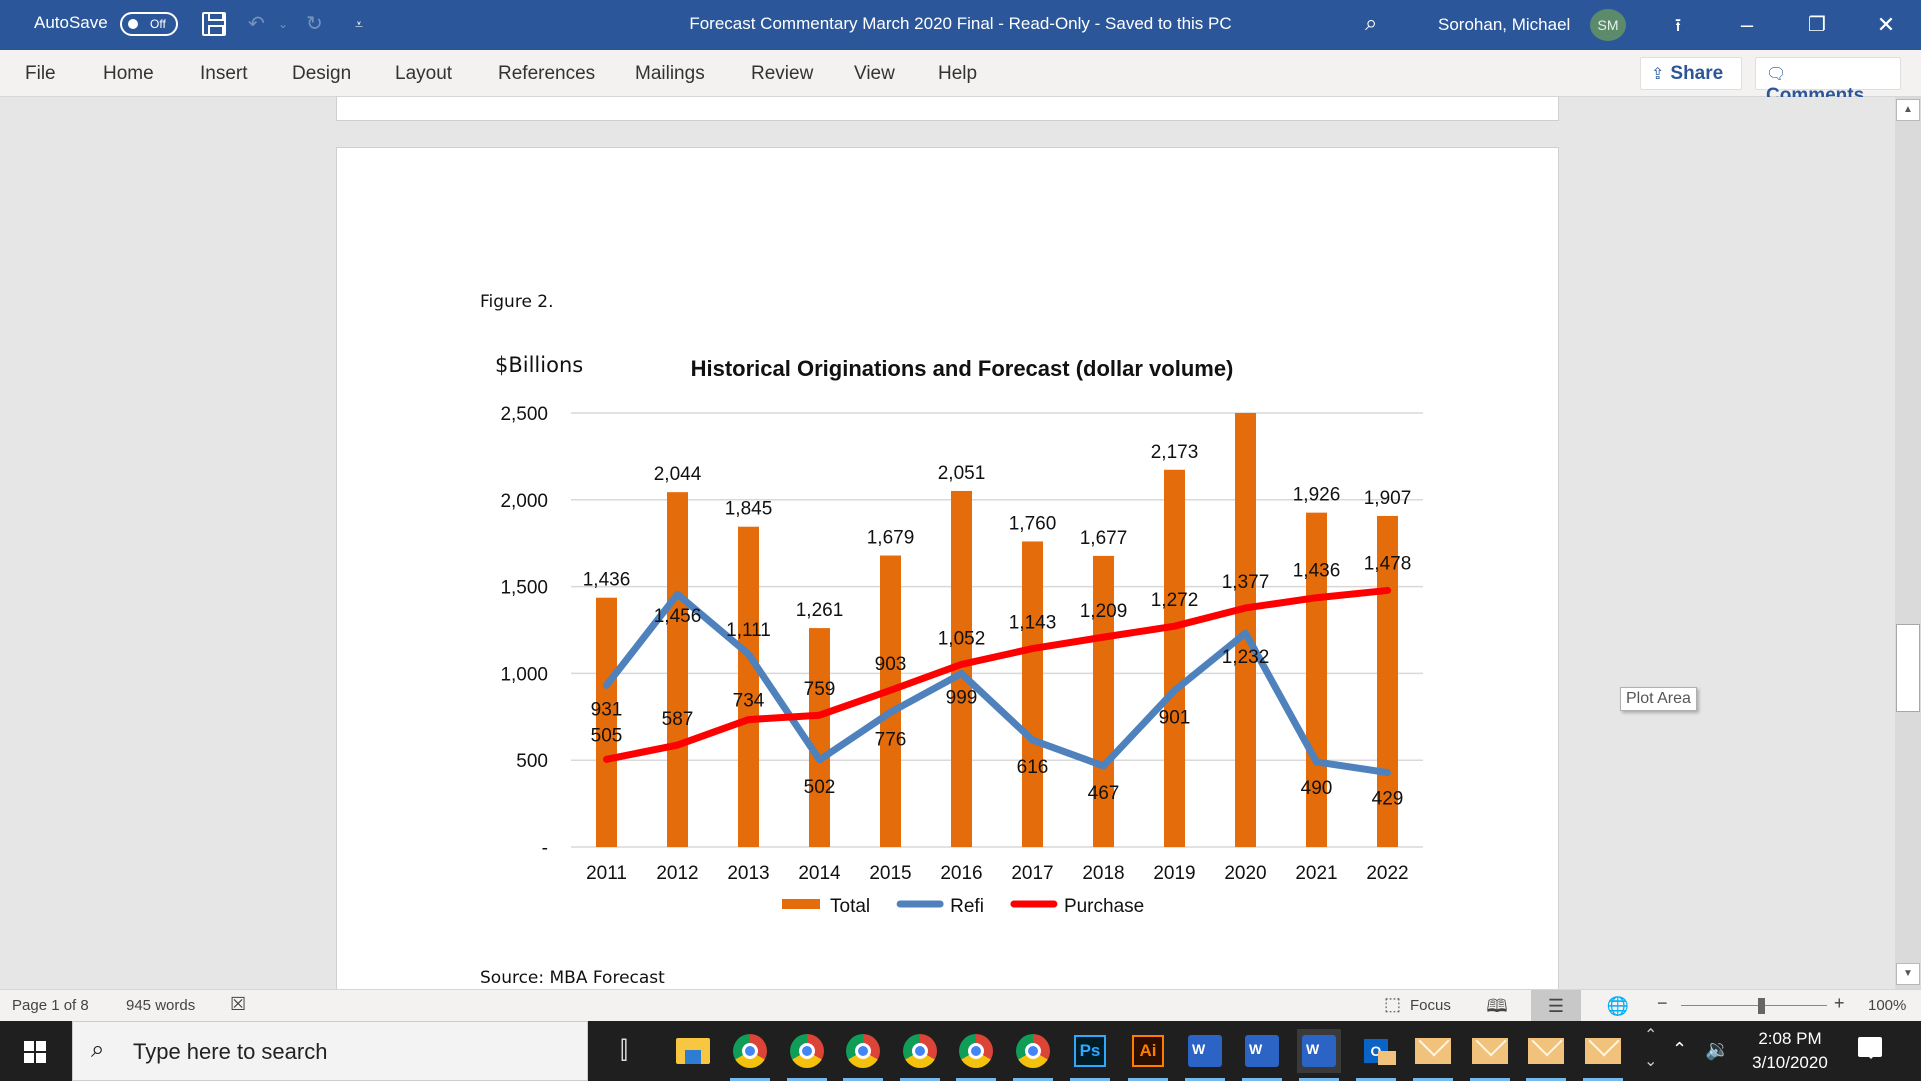  I want to click on zoom-in-button: +, so click(1839, 1003).